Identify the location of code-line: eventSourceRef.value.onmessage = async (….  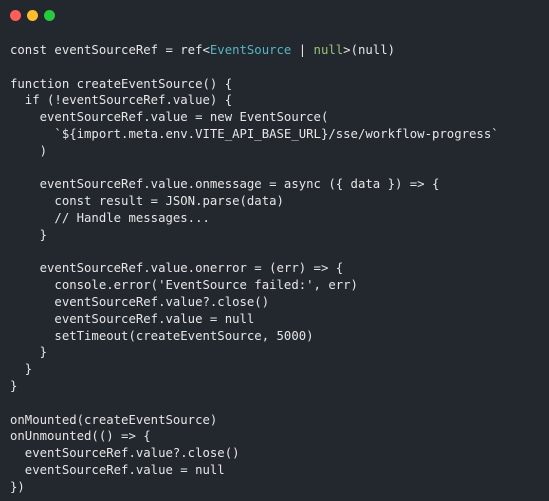
(225, 184).